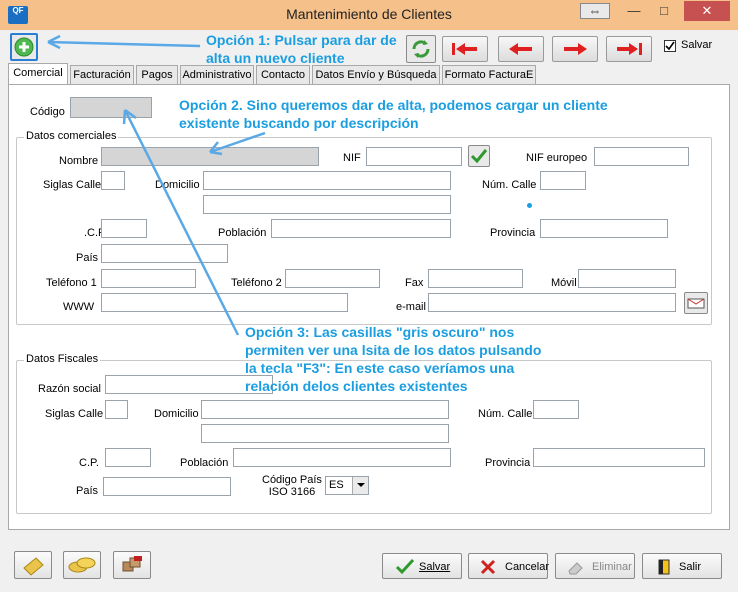  I want to click on label-button, so click(33, 565).